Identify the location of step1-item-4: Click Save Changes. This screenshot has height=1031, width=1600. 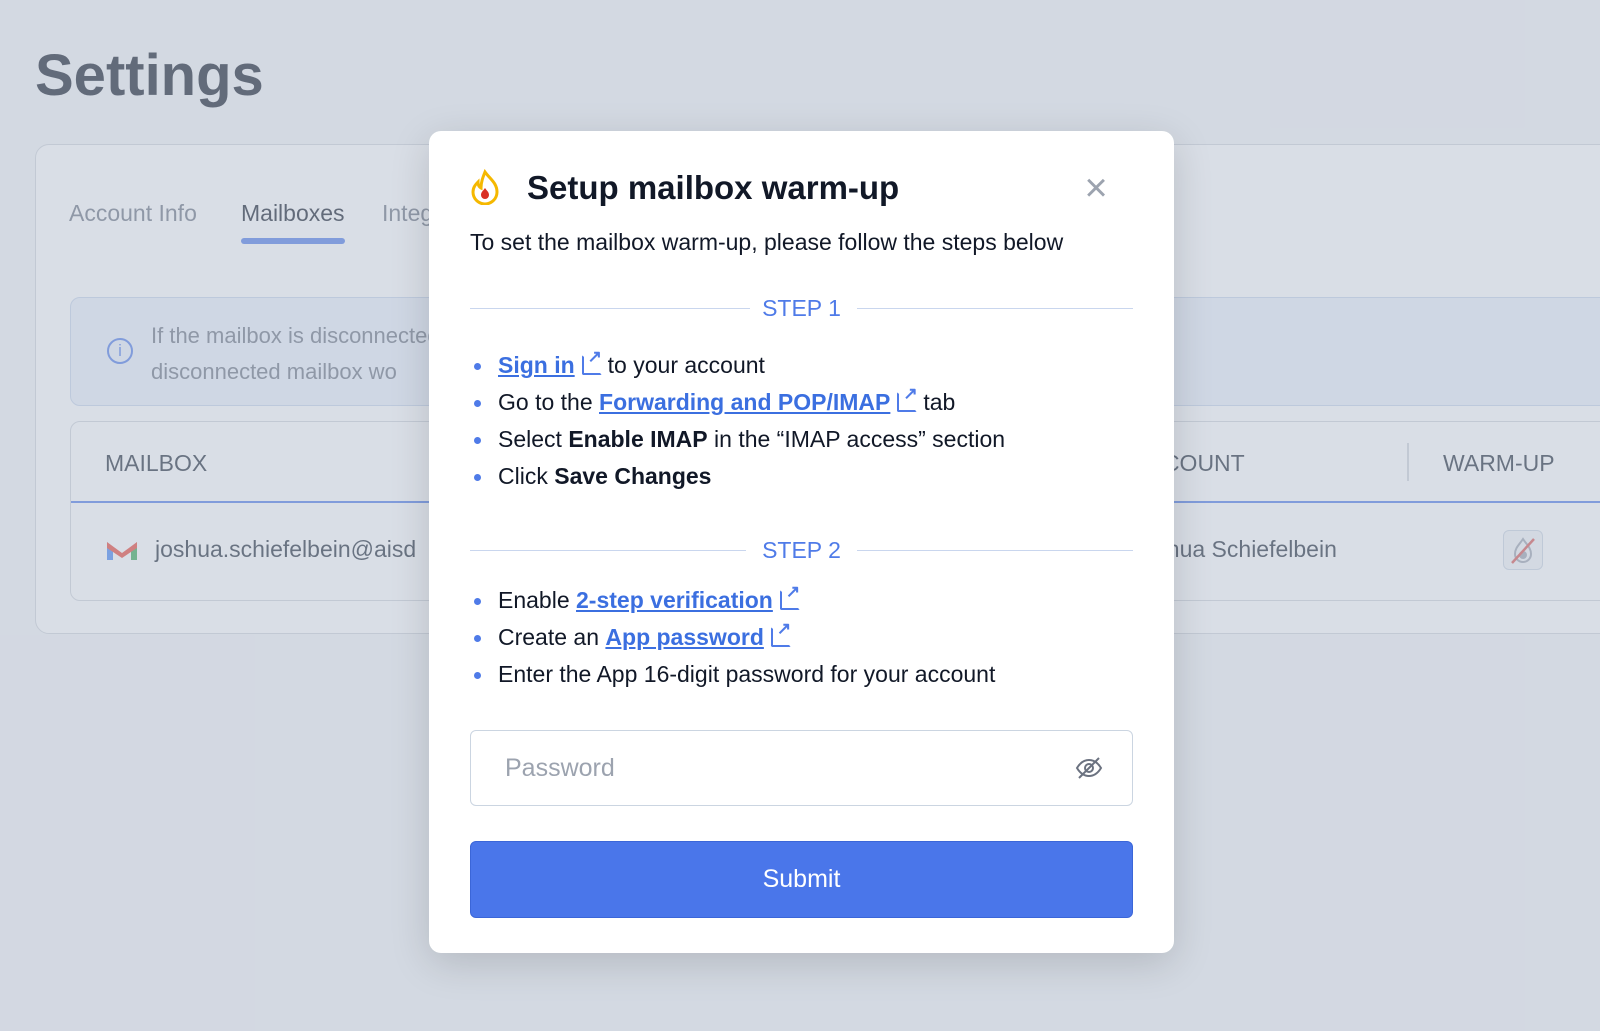
(592, 476).